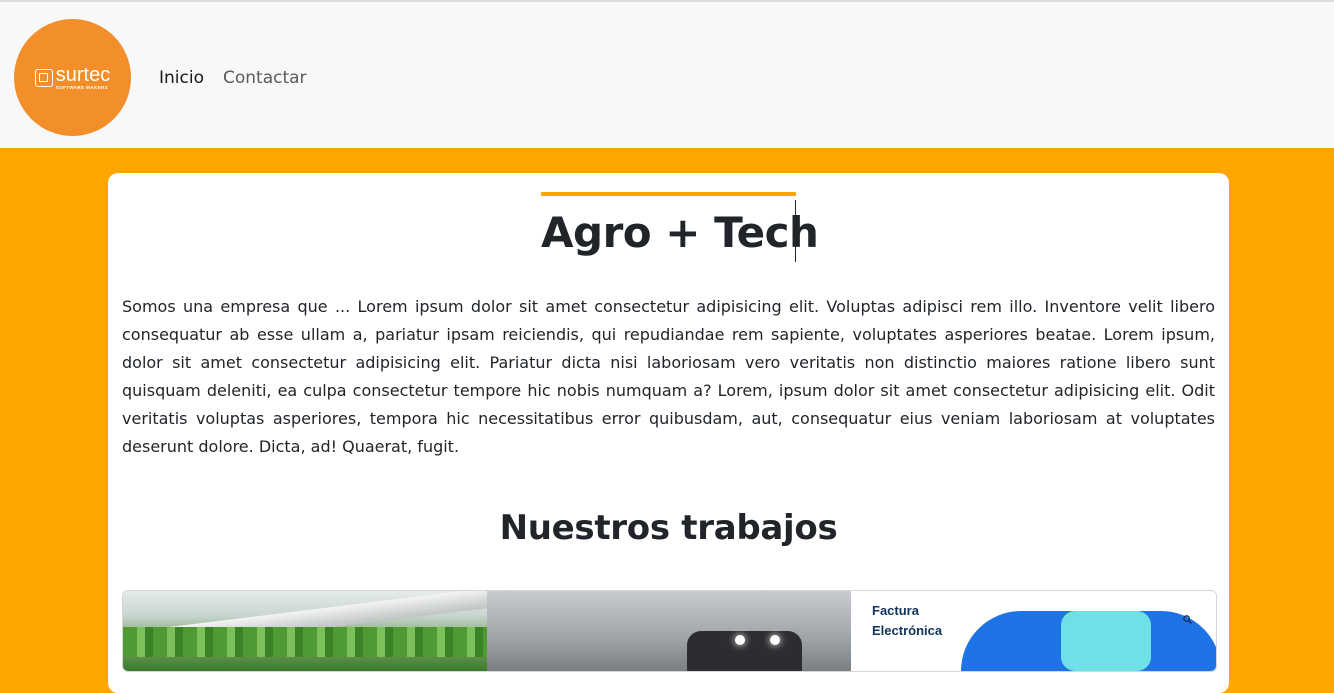  I want to click on works-gallery: Factura Electrónica, so click(669, 631).